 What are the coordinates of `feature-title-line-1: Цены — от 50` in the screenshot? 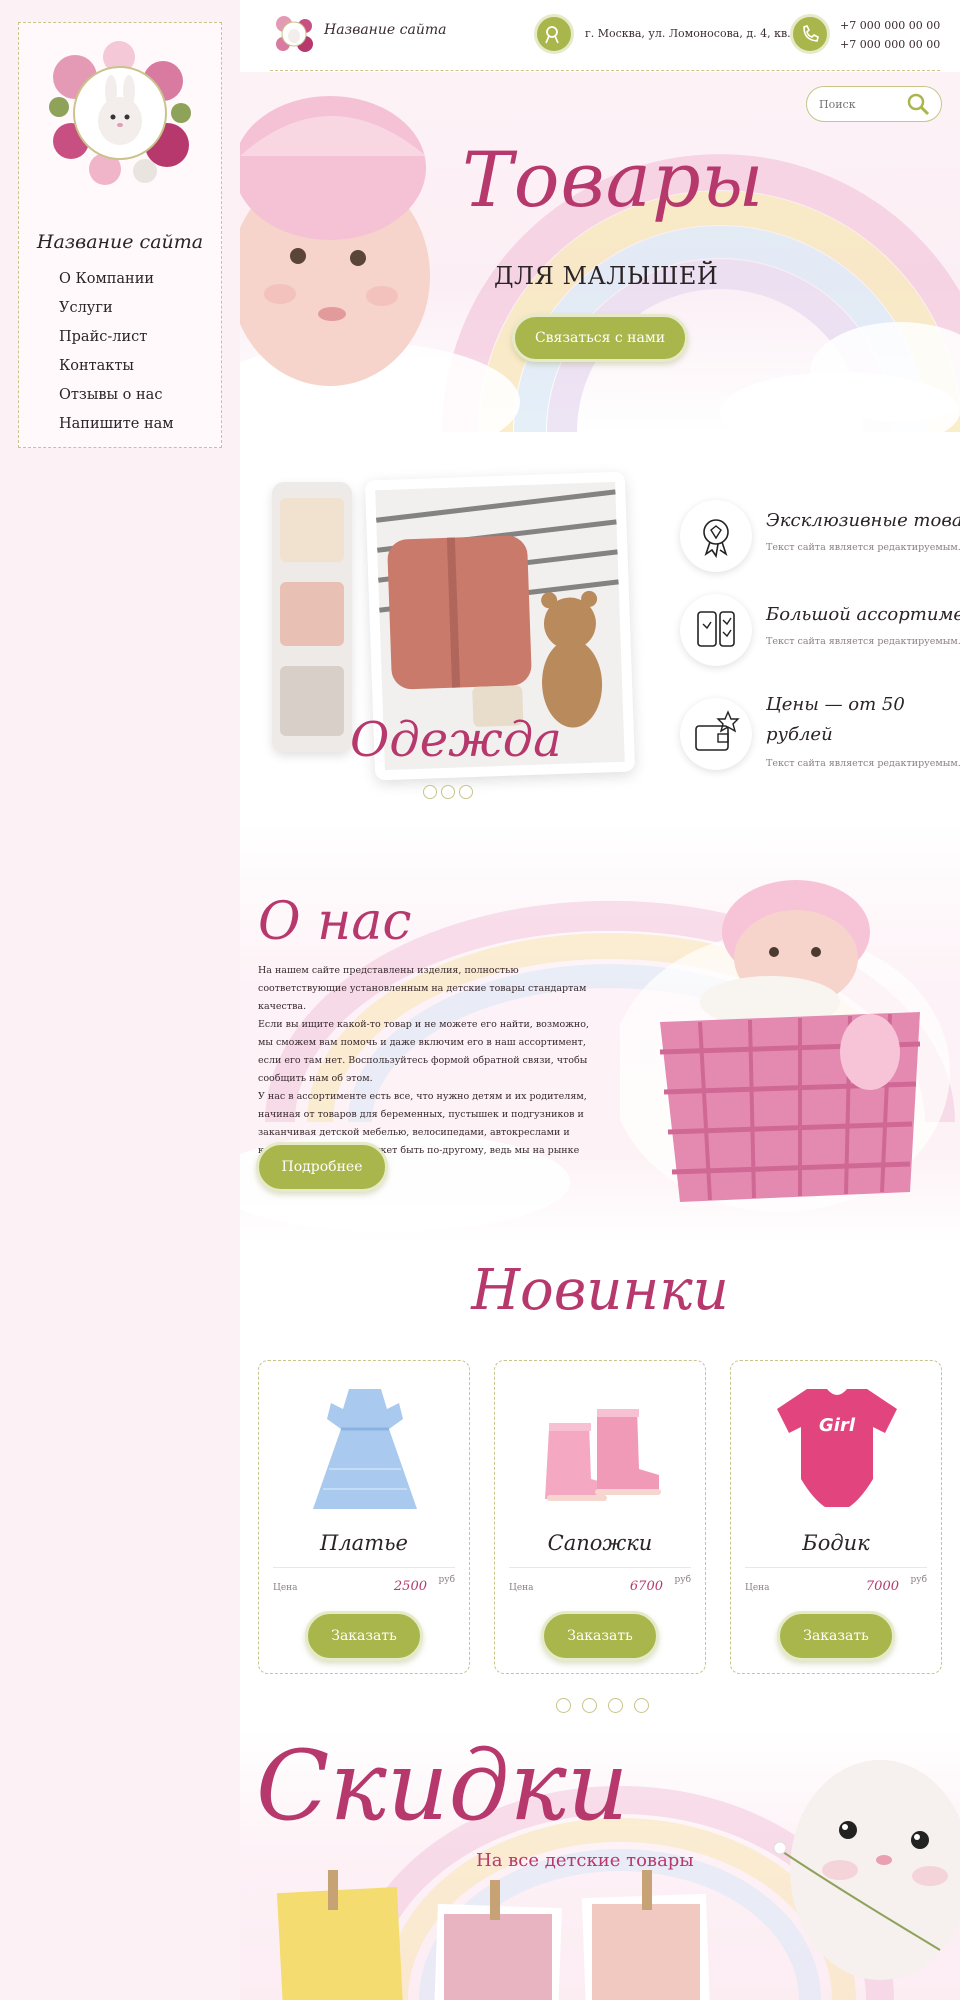 It's located at (835, 704).